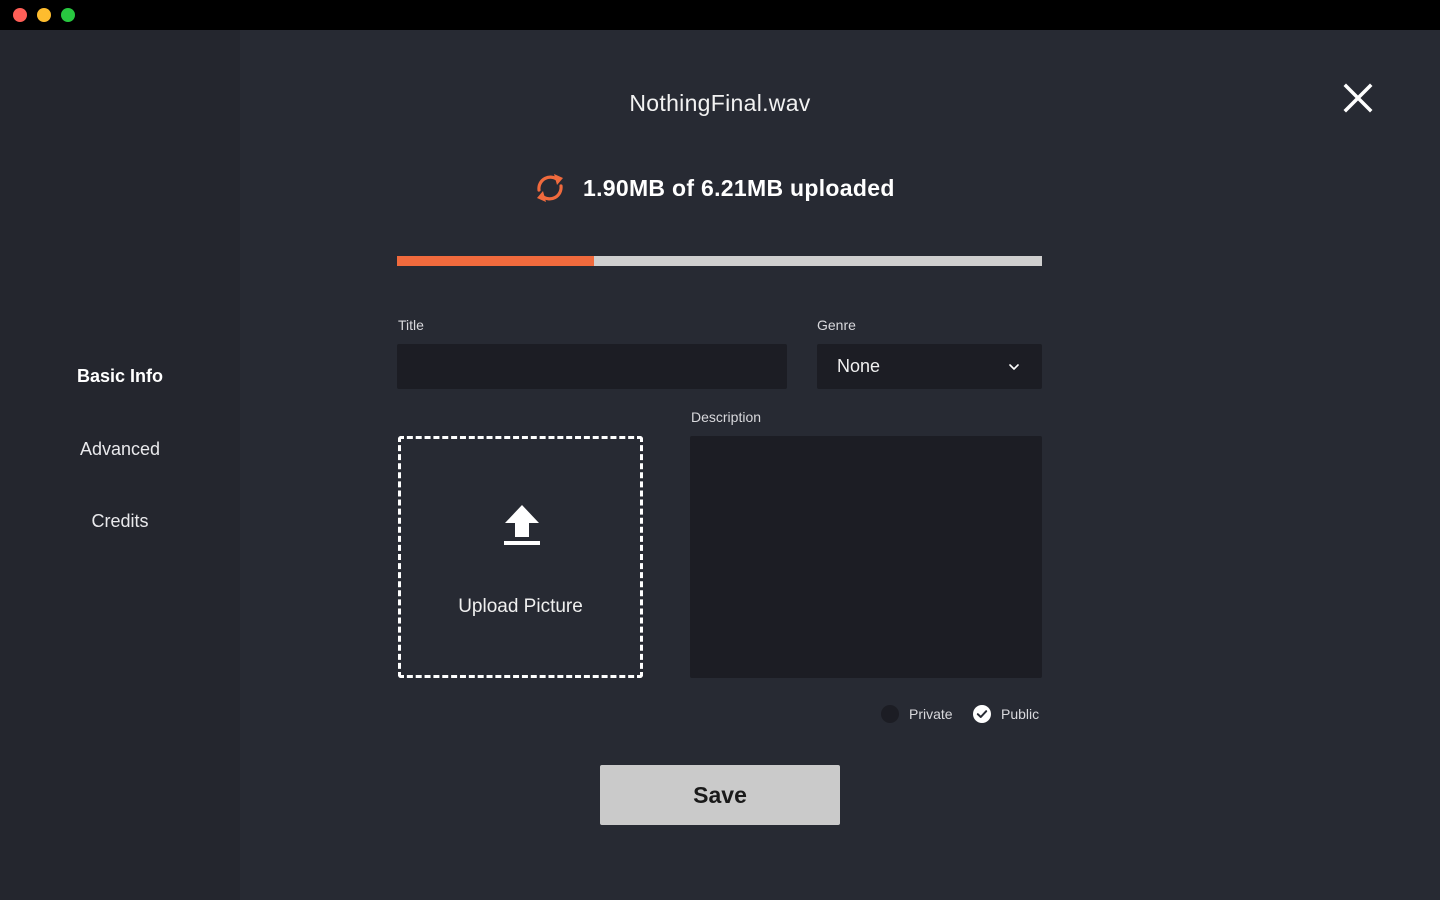 Image resolution: width=1440 pixels, height=900 pixels. What do you see at coordinates (496, 261) in the screenshot?
I see `upload-progress-fill` at bounding box center [496, 261].